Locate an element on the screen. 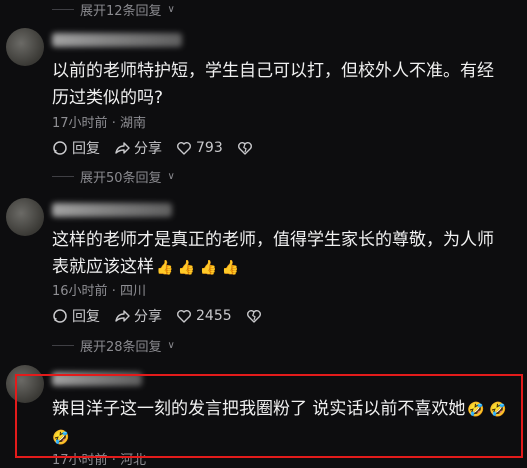 Image resolution: width=527 pixels, height=468 pixels. comment-actions: 回复 分享 793 is located at coordinates (152, 148).